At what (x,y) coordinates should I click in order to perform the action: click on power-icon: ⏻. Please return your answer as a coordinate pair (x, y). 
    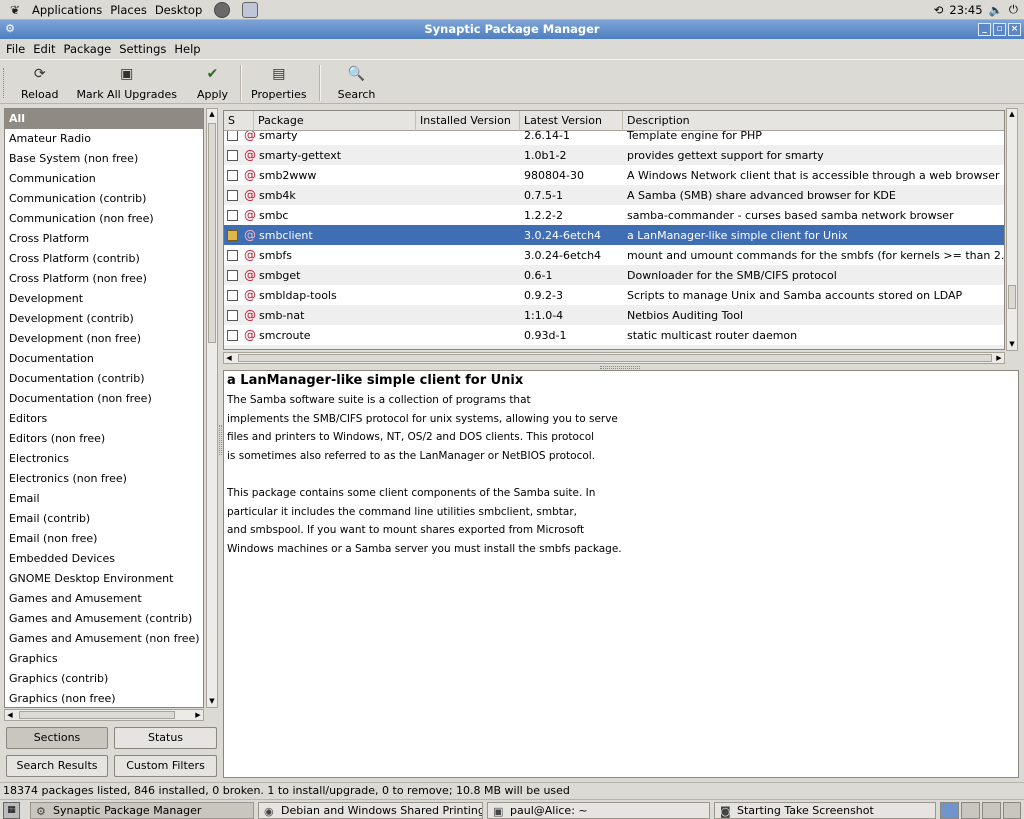
    Looking at the image, I should click on (1013, 9).